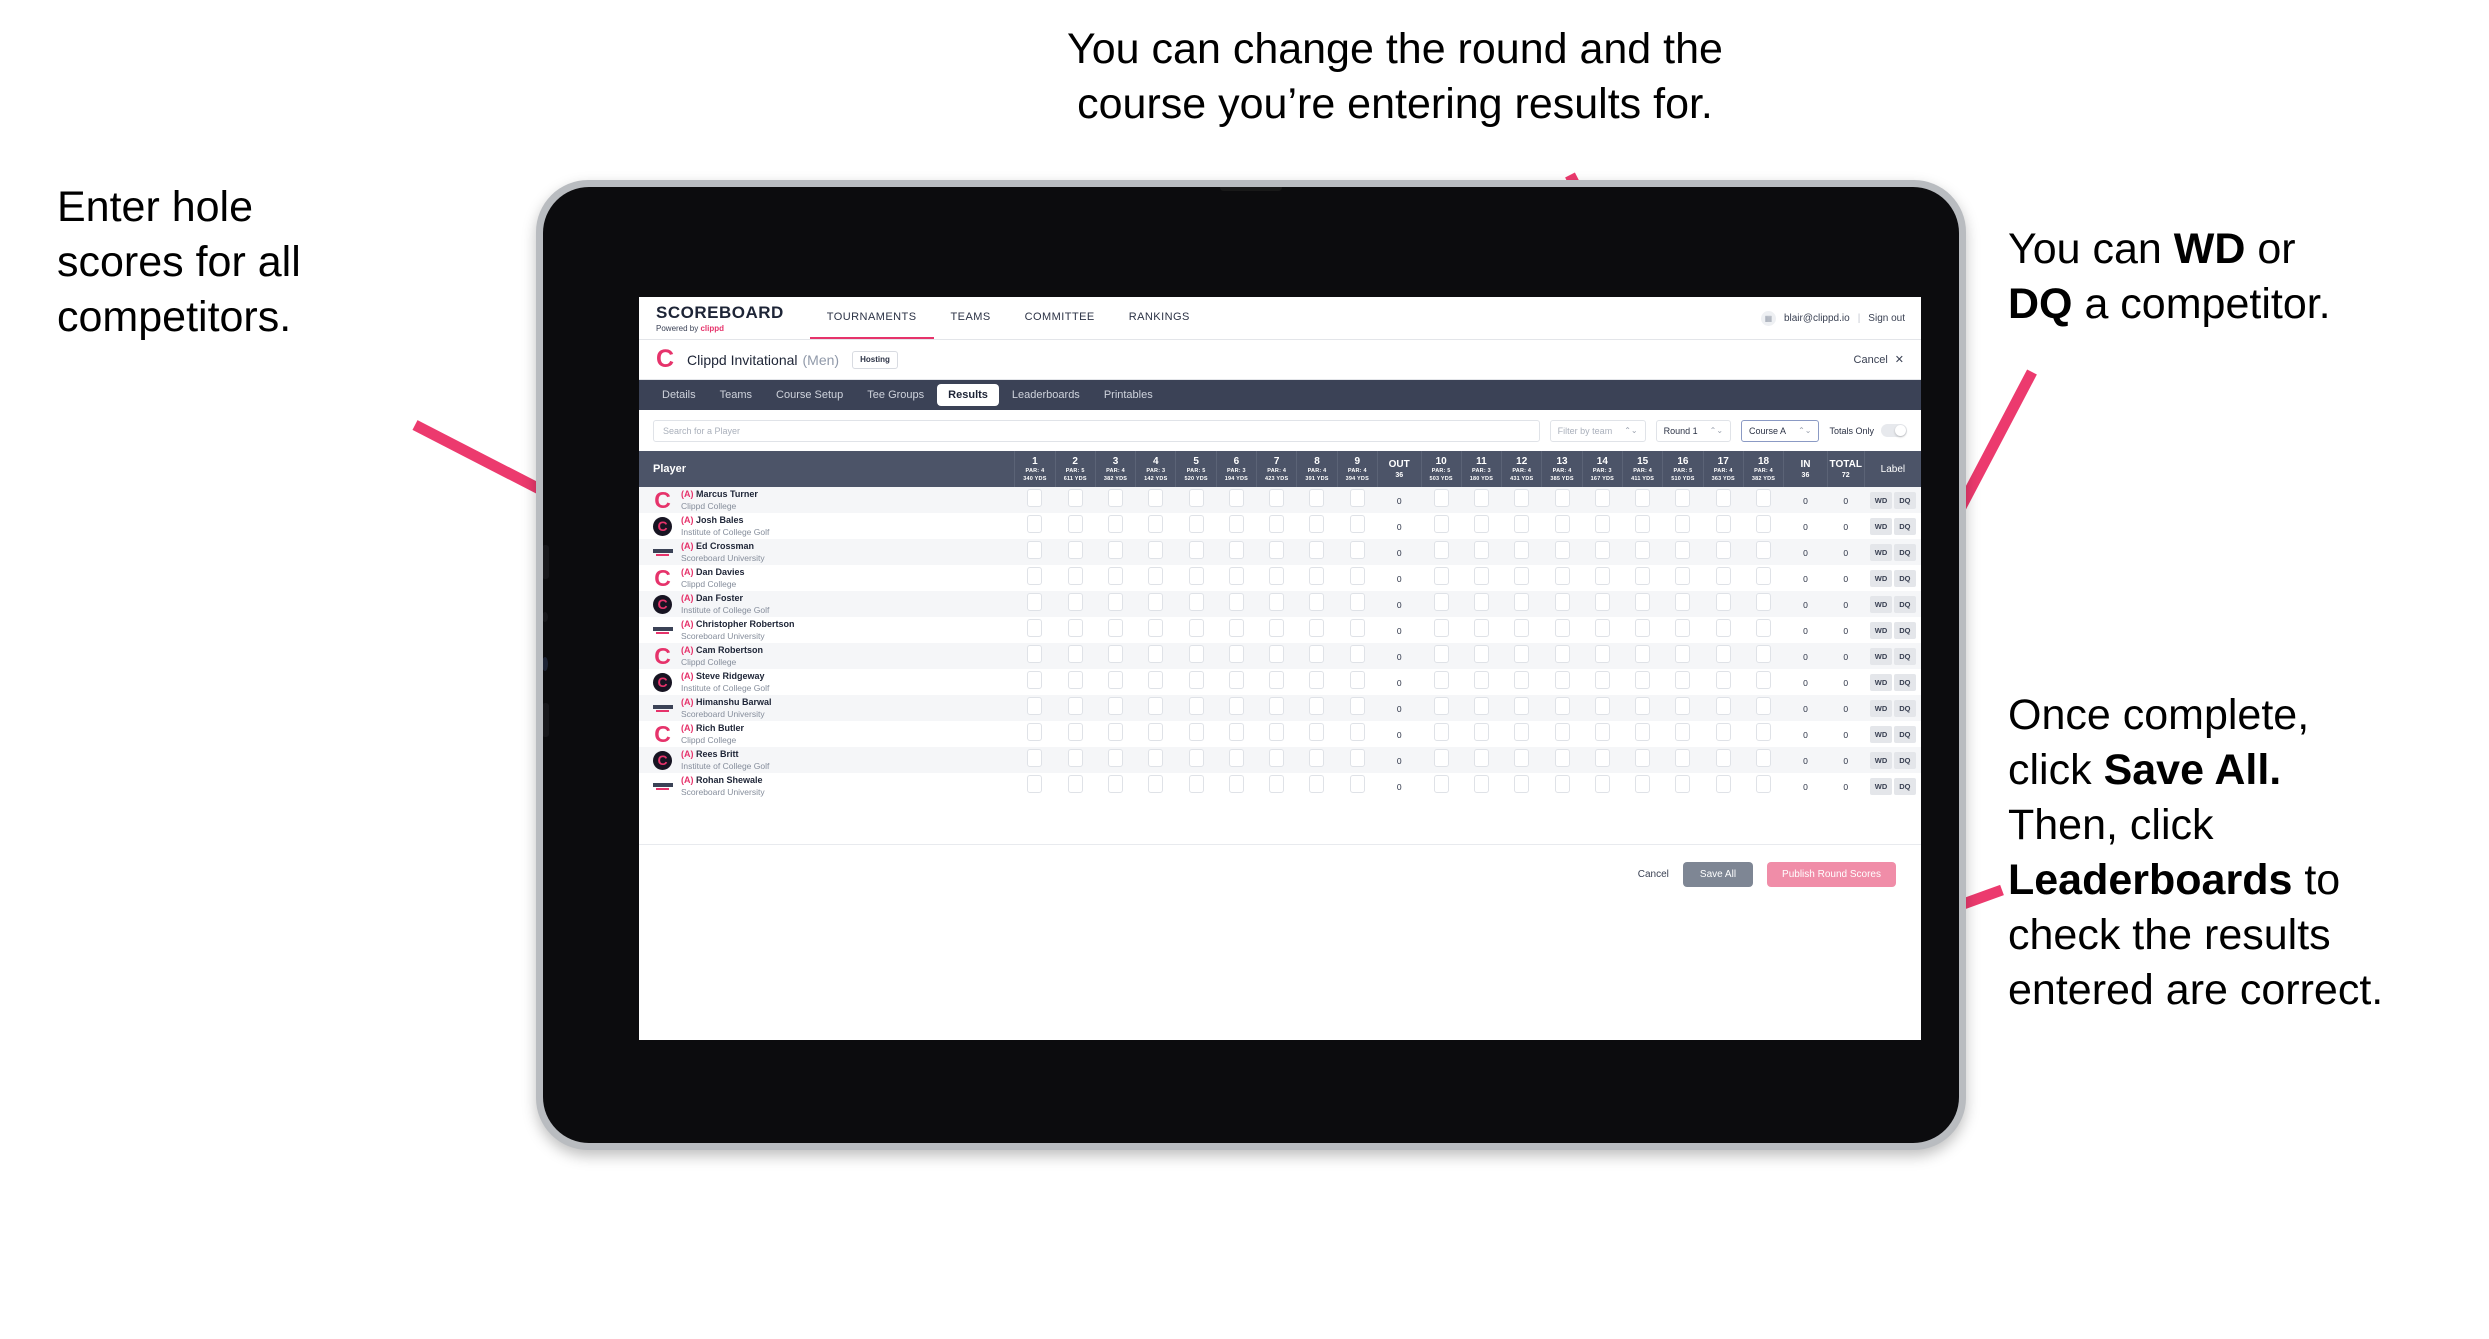  What do you see at coordinates (895, 395) in the screenshot?
I see `tab-tee-groups: Tee Groups` at bounding box center [895, 395].